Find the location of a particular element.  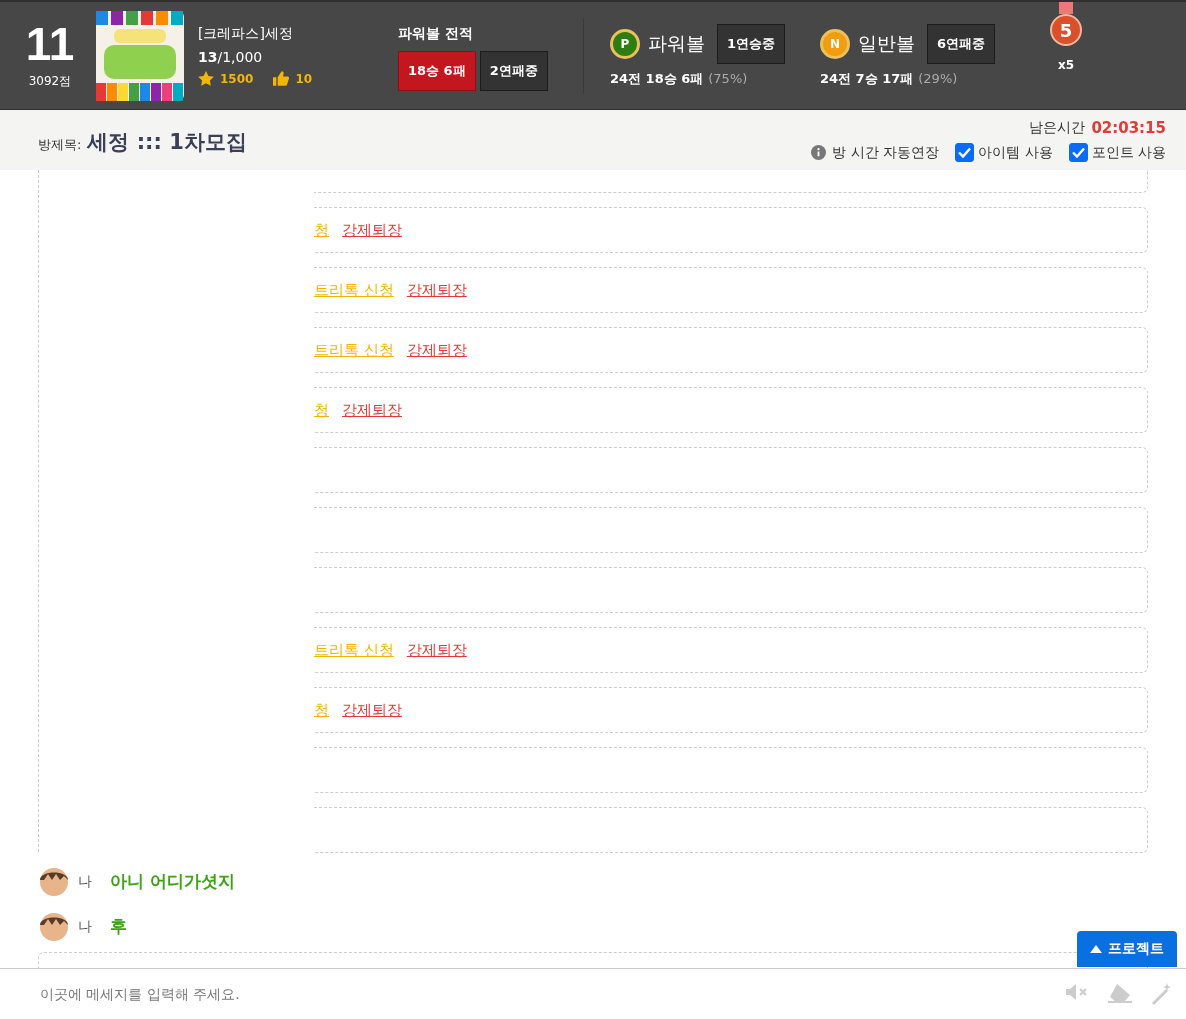

win-rate: (29%) is located at coordinates (938, 78).